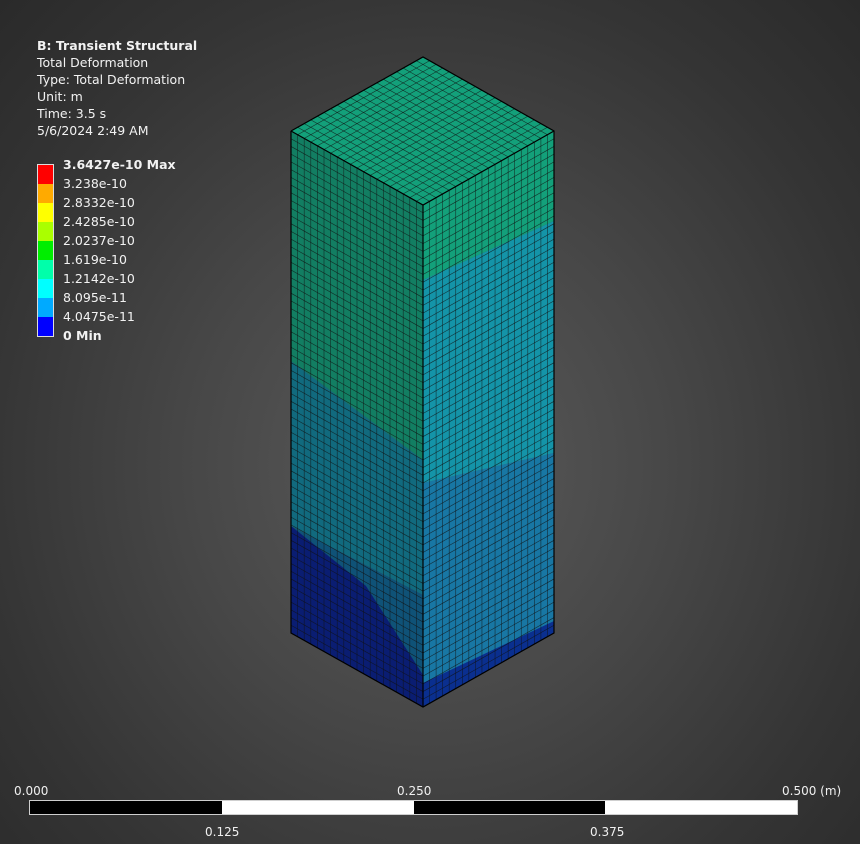 The image size is (860, 844). What do you see at coordinates (31, 791) in the screenshot?
I see `scale-label-0: 0.000` at bounding box center [31, 791].